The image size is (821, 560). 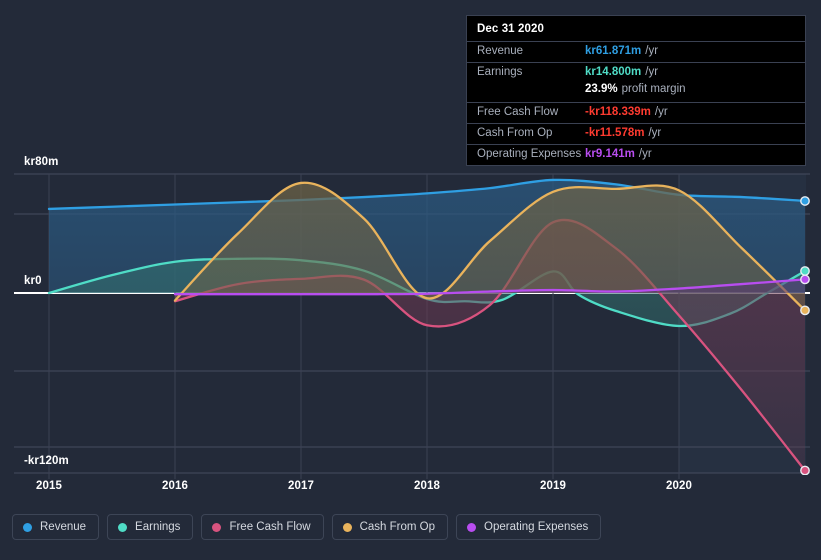 I want to click on legend-item-operating-expenses: Operating Expenses, so click(x=529, y=527).